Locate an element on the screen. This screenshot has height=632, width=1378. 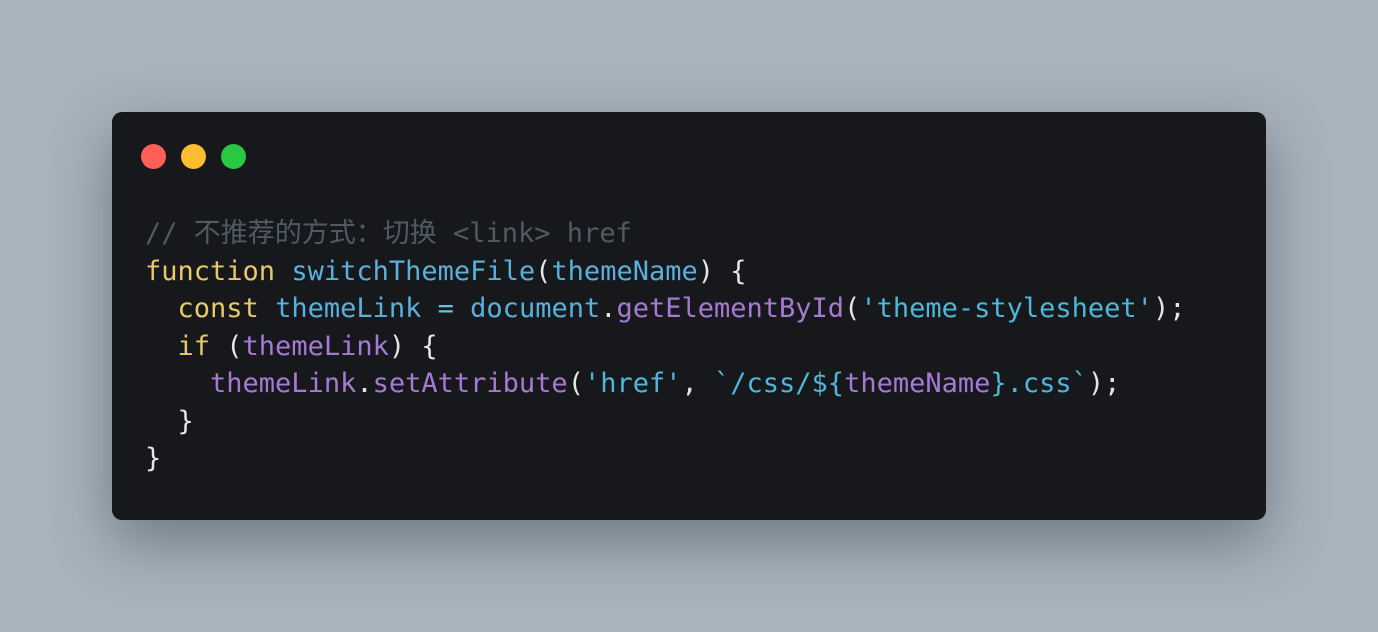
code-line: function switchThemeFile(themeName) { is located at coordinates (665, 272).